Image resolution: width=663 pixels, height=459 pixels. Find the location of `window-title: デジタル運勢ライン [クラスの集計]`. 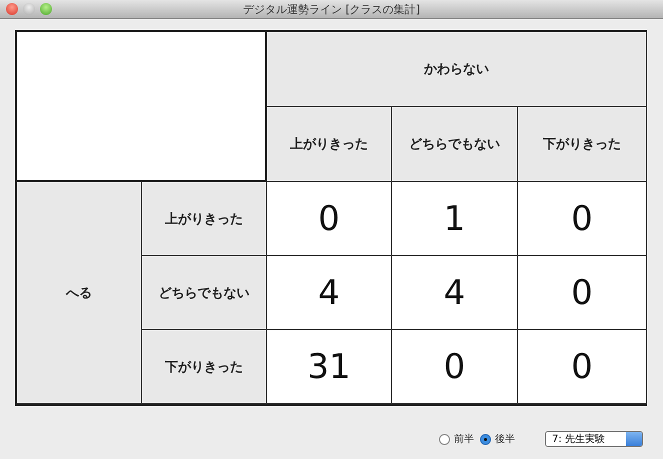

window-title: デジタル運勢ライン [クラスの集計] is located at coordinates (331, 9).